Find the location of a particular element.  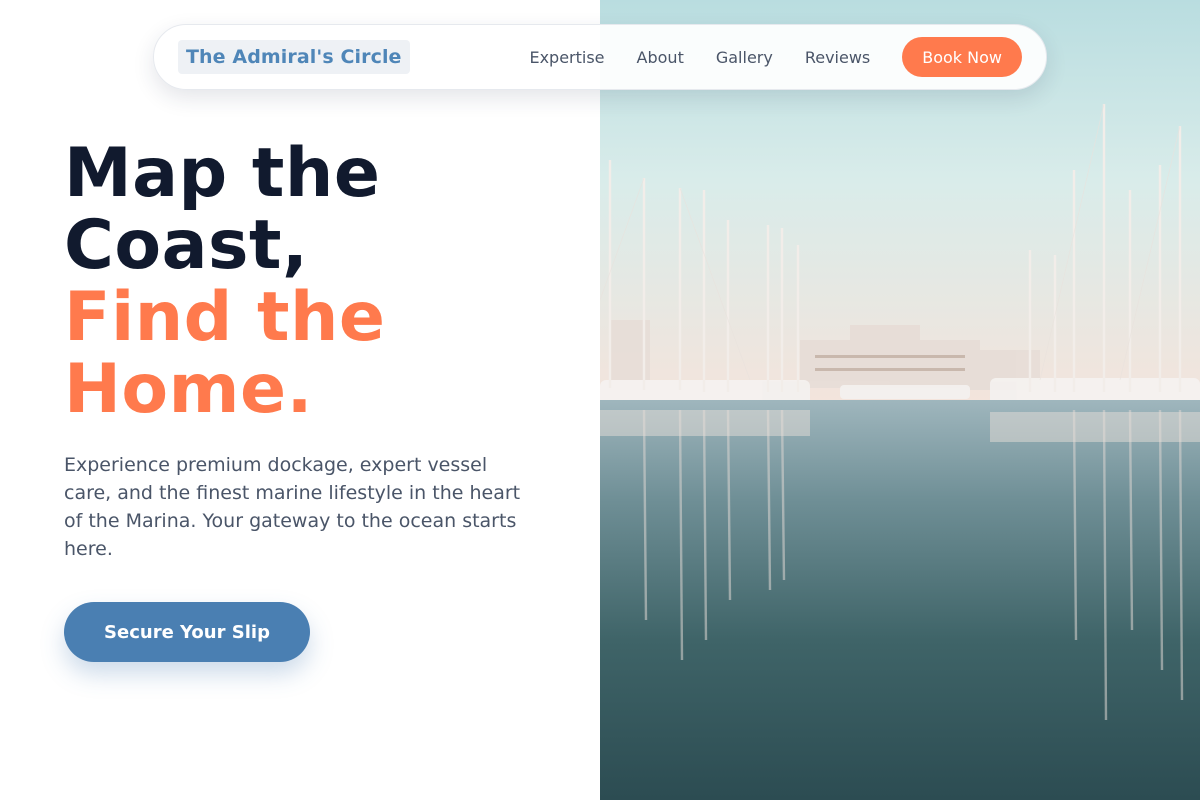

nav-link-gallery: Gallery is located at coordinates (744, 57).